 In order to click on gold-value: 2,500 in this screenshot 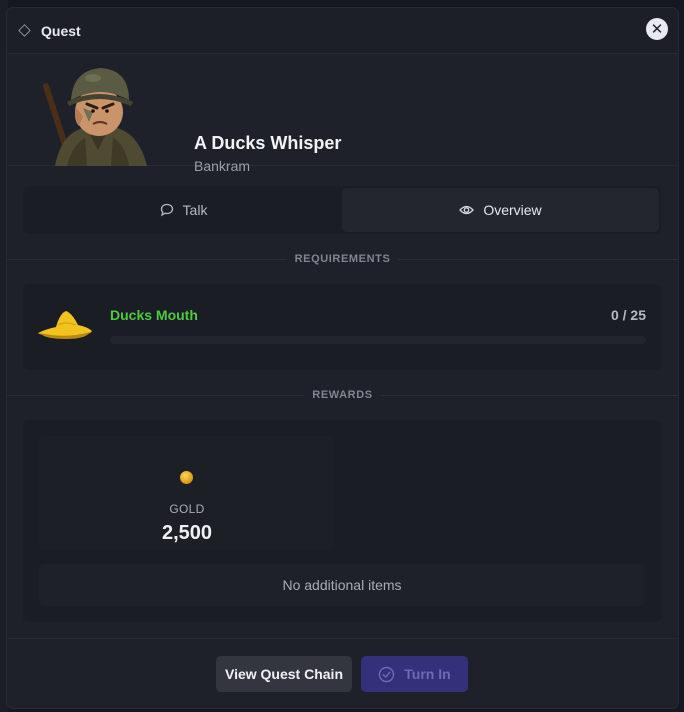, I will do `click(187, 533)`.